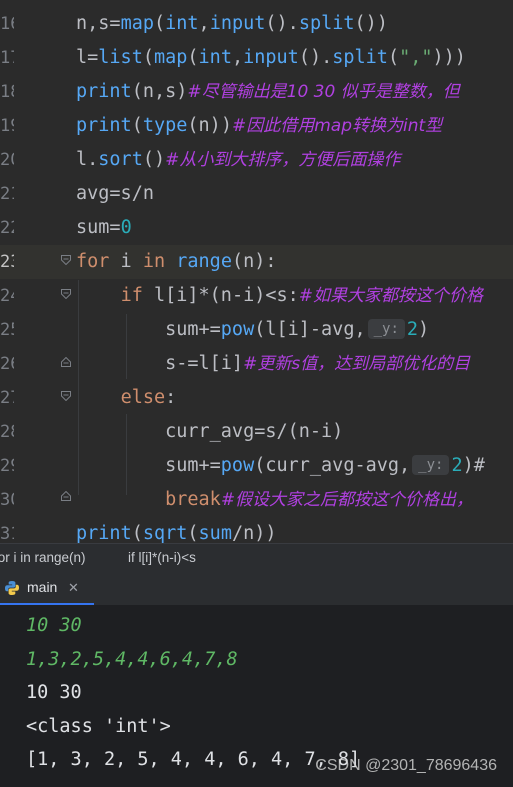  I want to click on code-line: 28 curr_avg=s/(n-i), so click(256, 432).